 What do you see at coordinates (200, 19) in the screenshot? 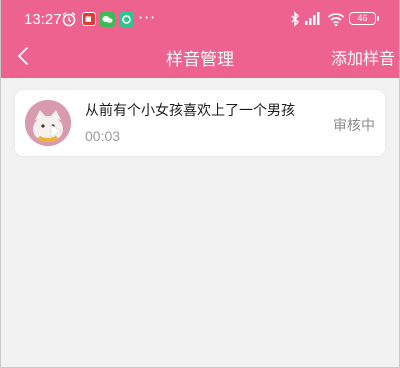
I see `status-bar: 13:27 ■ ··· 46` at bounding box center [200, 19].